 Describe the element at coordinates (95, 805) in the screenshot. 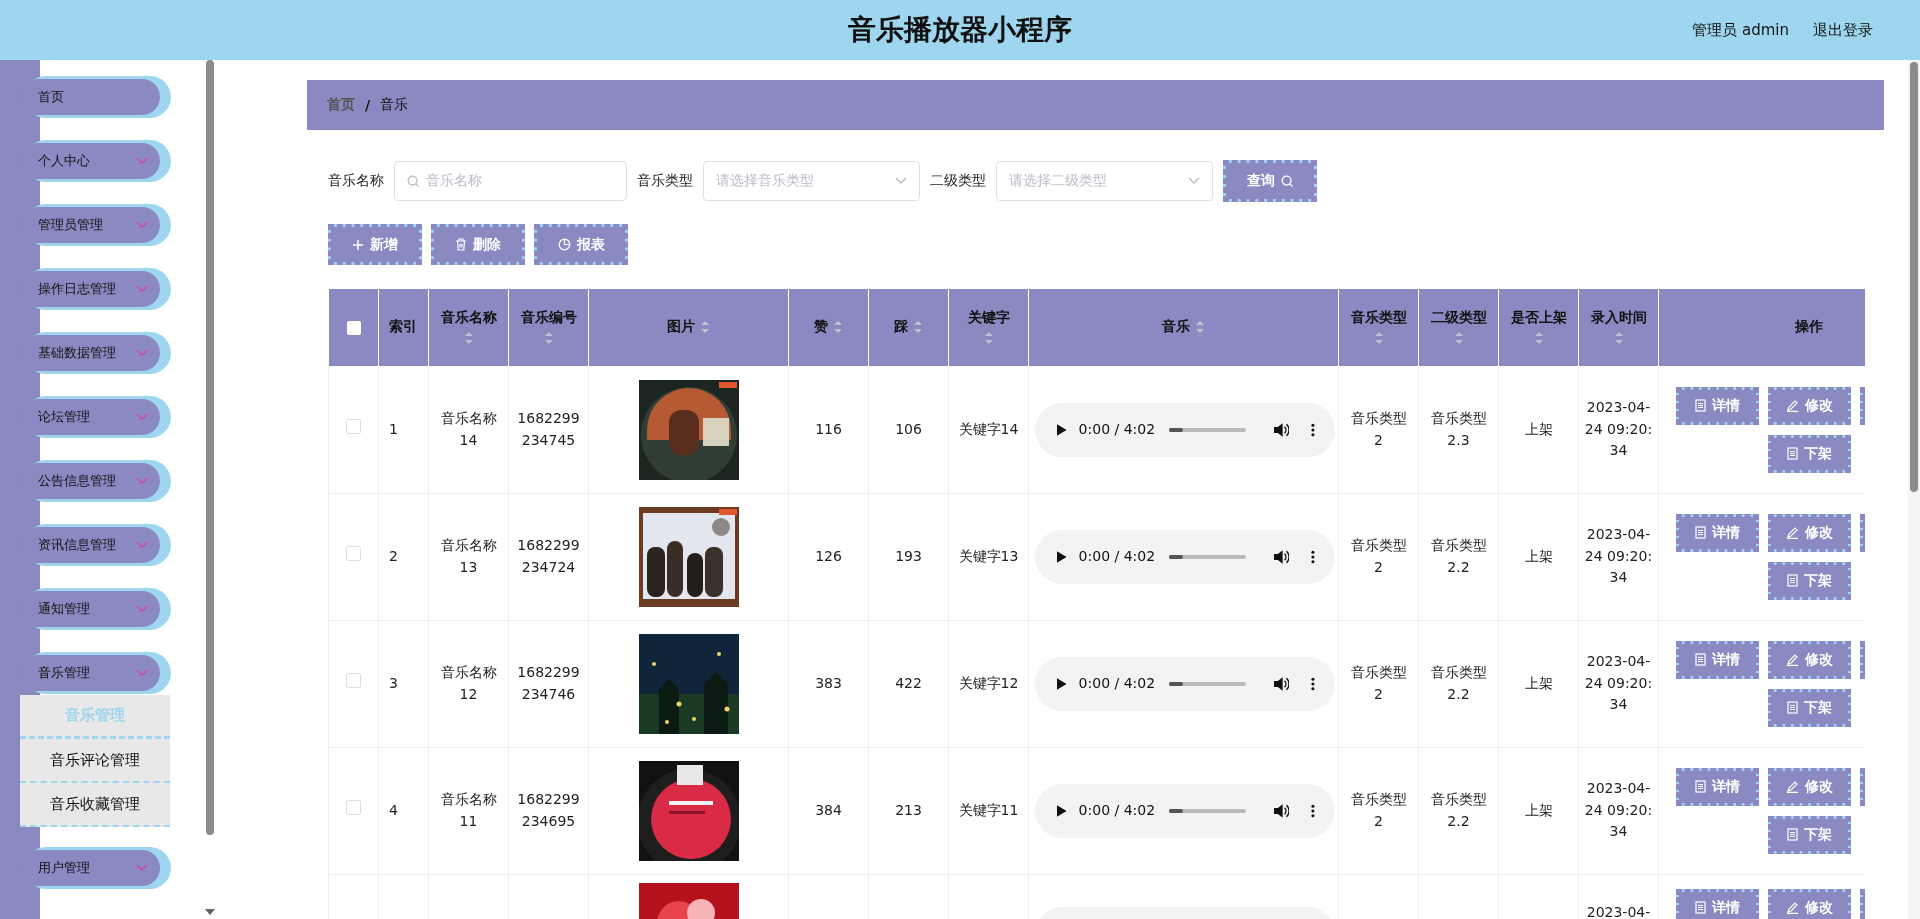

I see `submenu-item: 音乐收藏管理` at that location.